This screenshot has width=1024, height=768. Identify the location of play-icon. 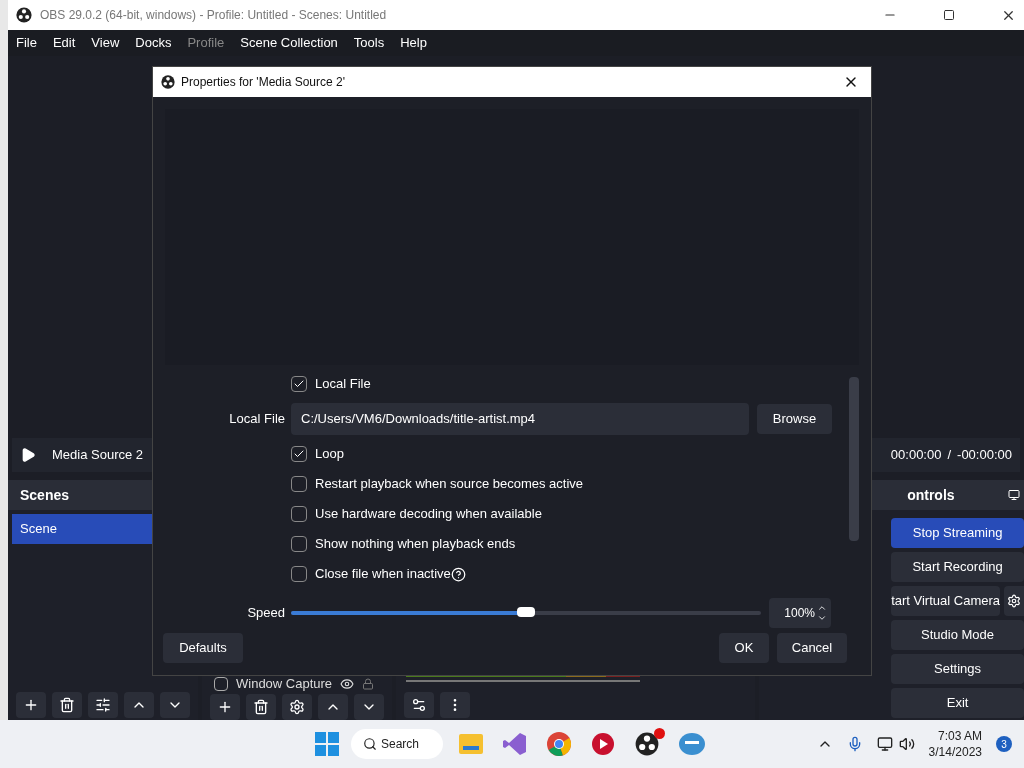
(28, 455).